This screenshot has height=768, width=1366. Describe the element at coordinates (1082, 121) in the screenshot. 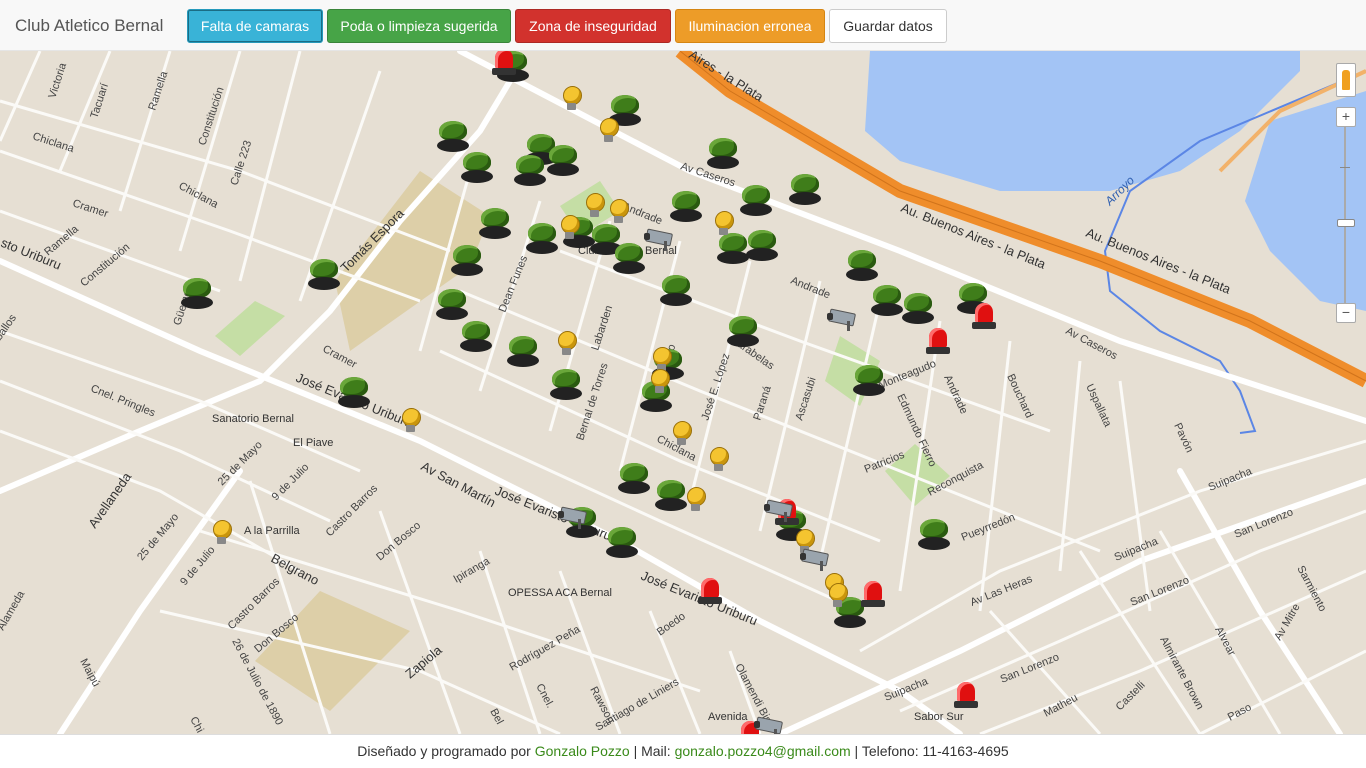

I see `water-area` at that location.